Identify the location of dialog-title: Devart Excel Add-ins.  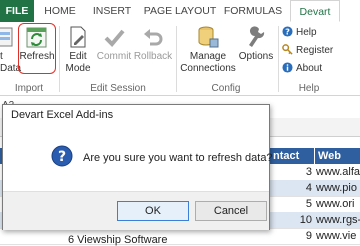
(136, 115).